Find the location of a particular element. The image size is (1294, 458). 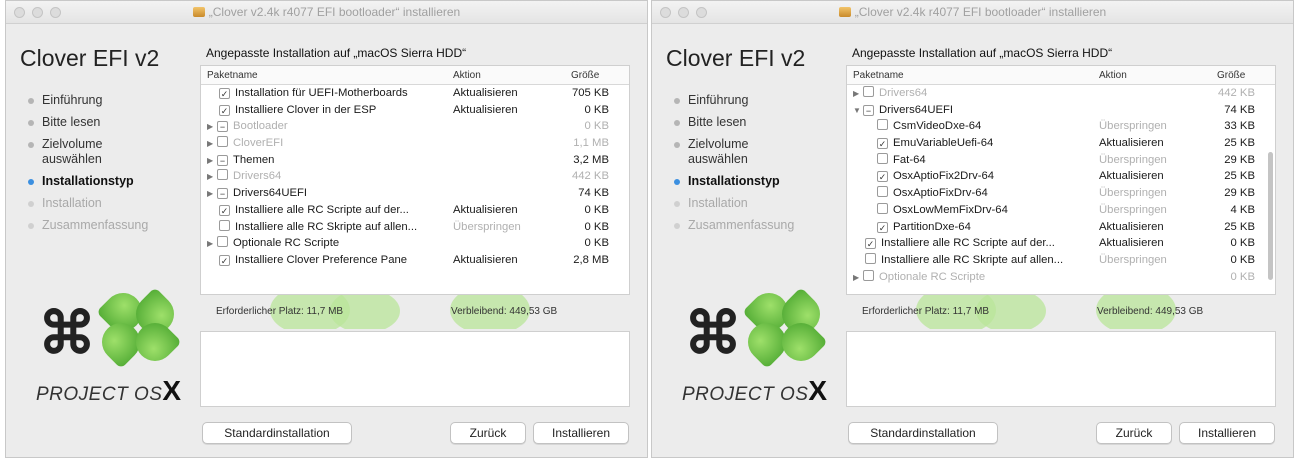

package-name-cell: ▶ Optionale RC Scripte is located at coordinates (325, 243).